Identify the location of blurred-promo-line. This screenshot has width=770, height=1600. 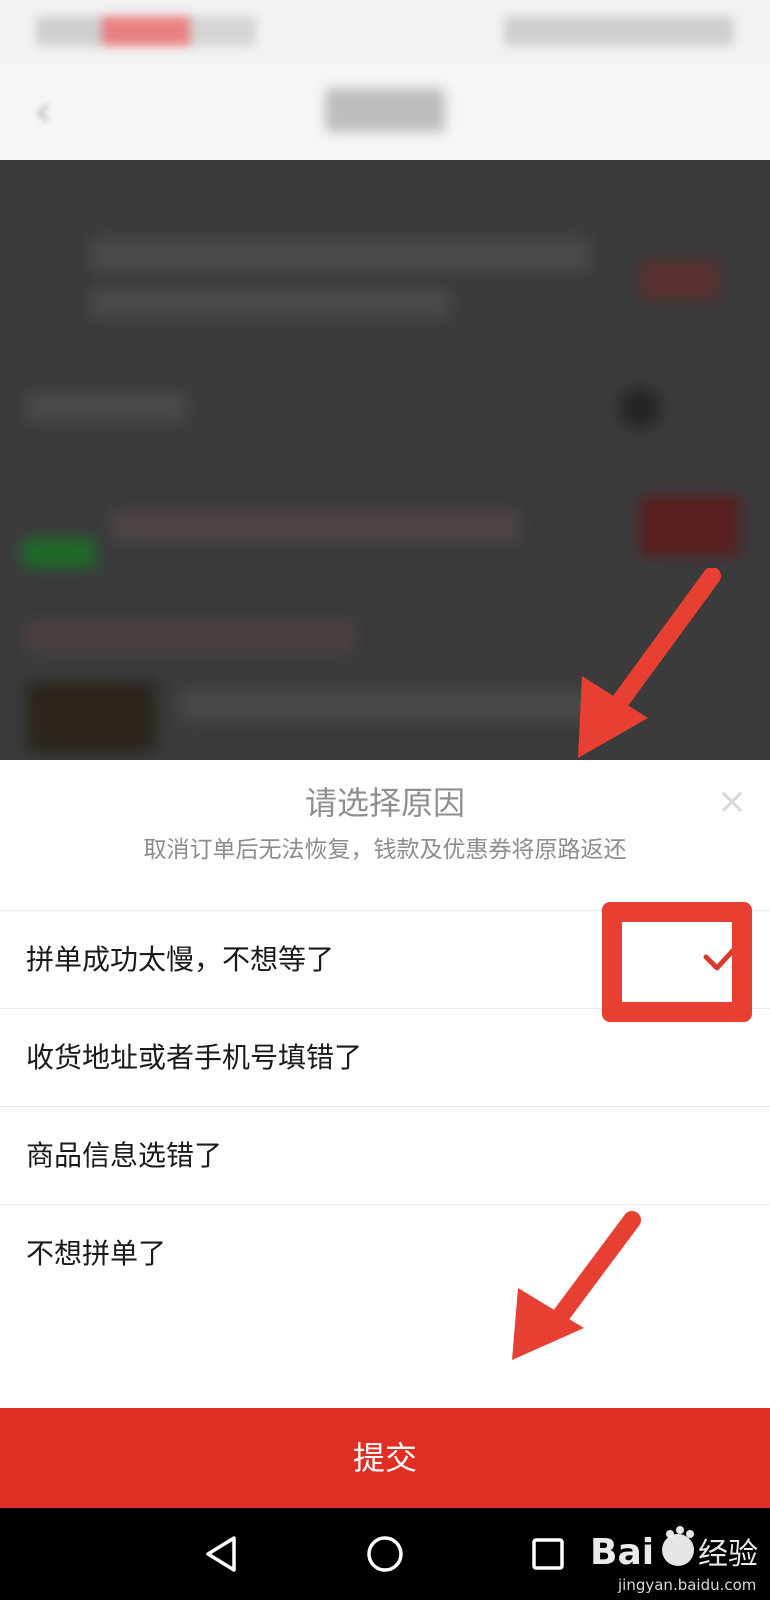
(315, 526).